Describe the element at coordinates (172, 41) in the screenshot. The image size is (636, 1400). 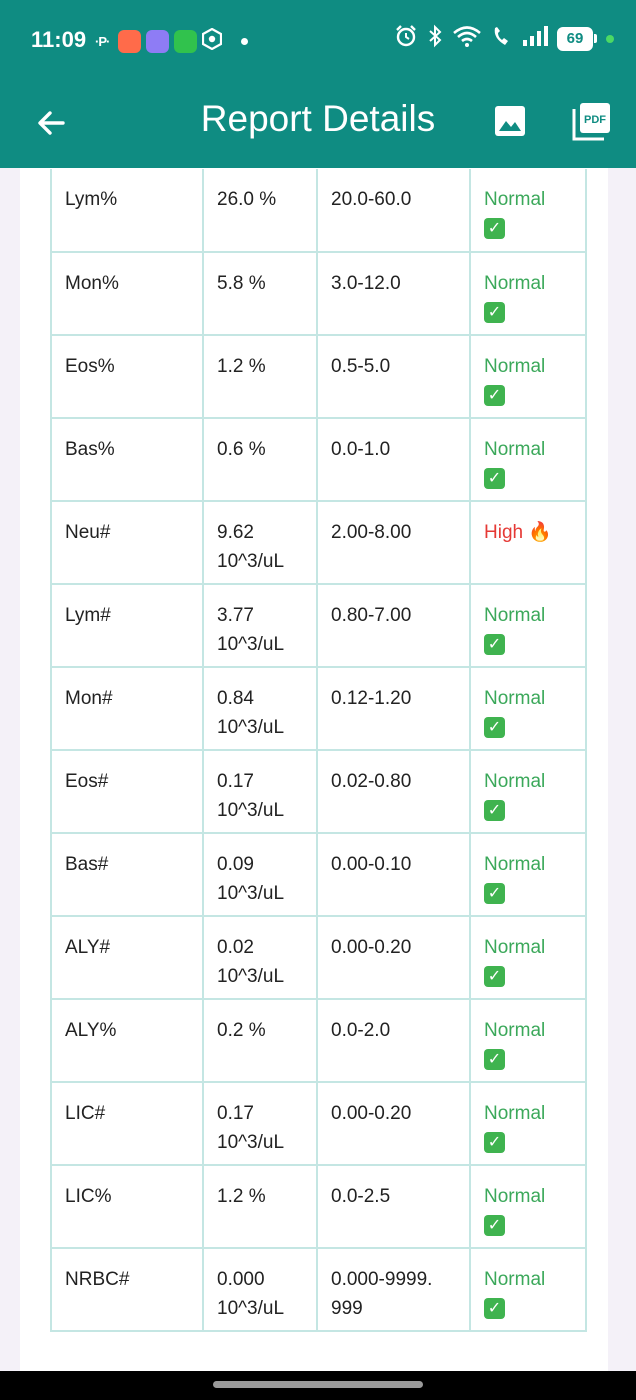
I see `notification-icons: ·P·` at that location.